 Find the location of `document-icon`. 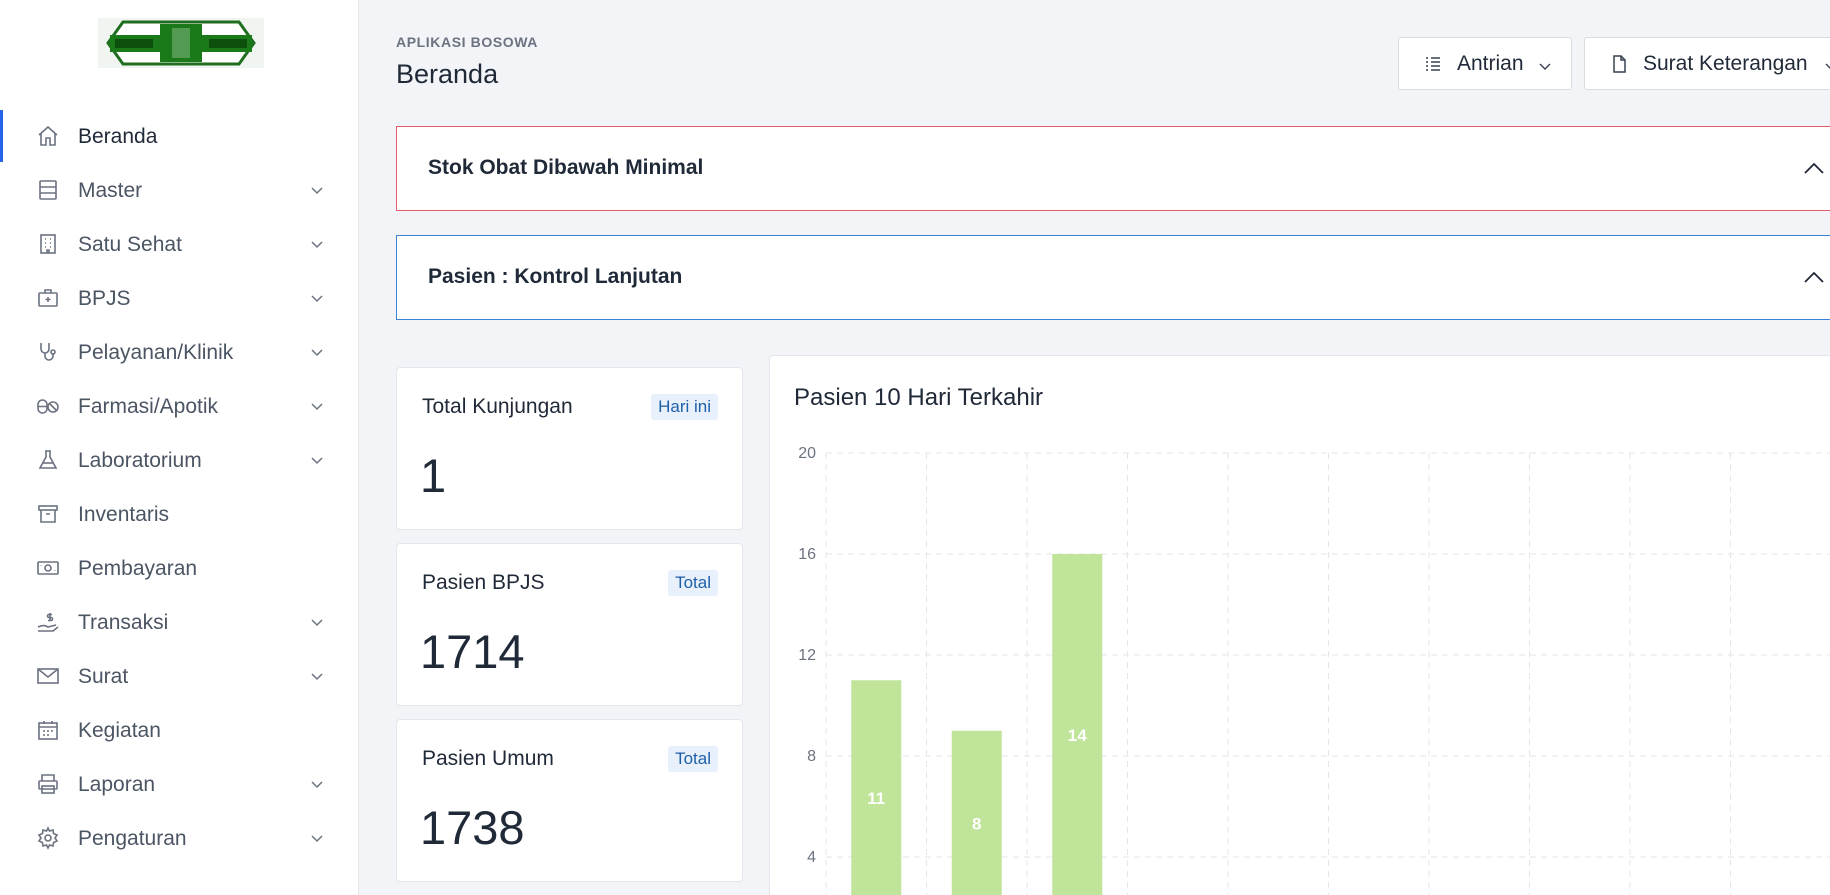

document-icon is located at coordinates (1619, 64).